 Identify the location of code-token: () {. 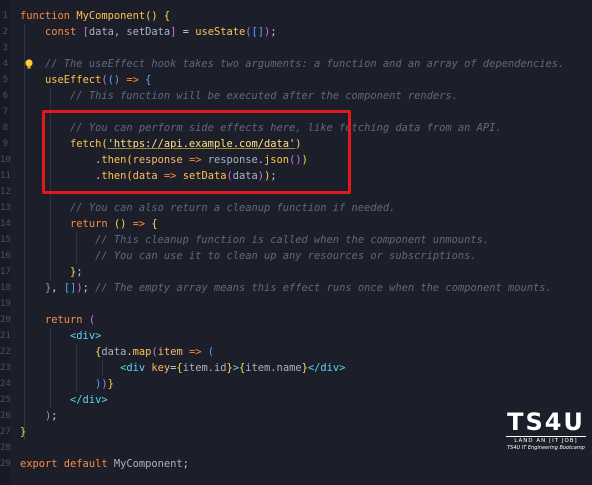
(158, 16).